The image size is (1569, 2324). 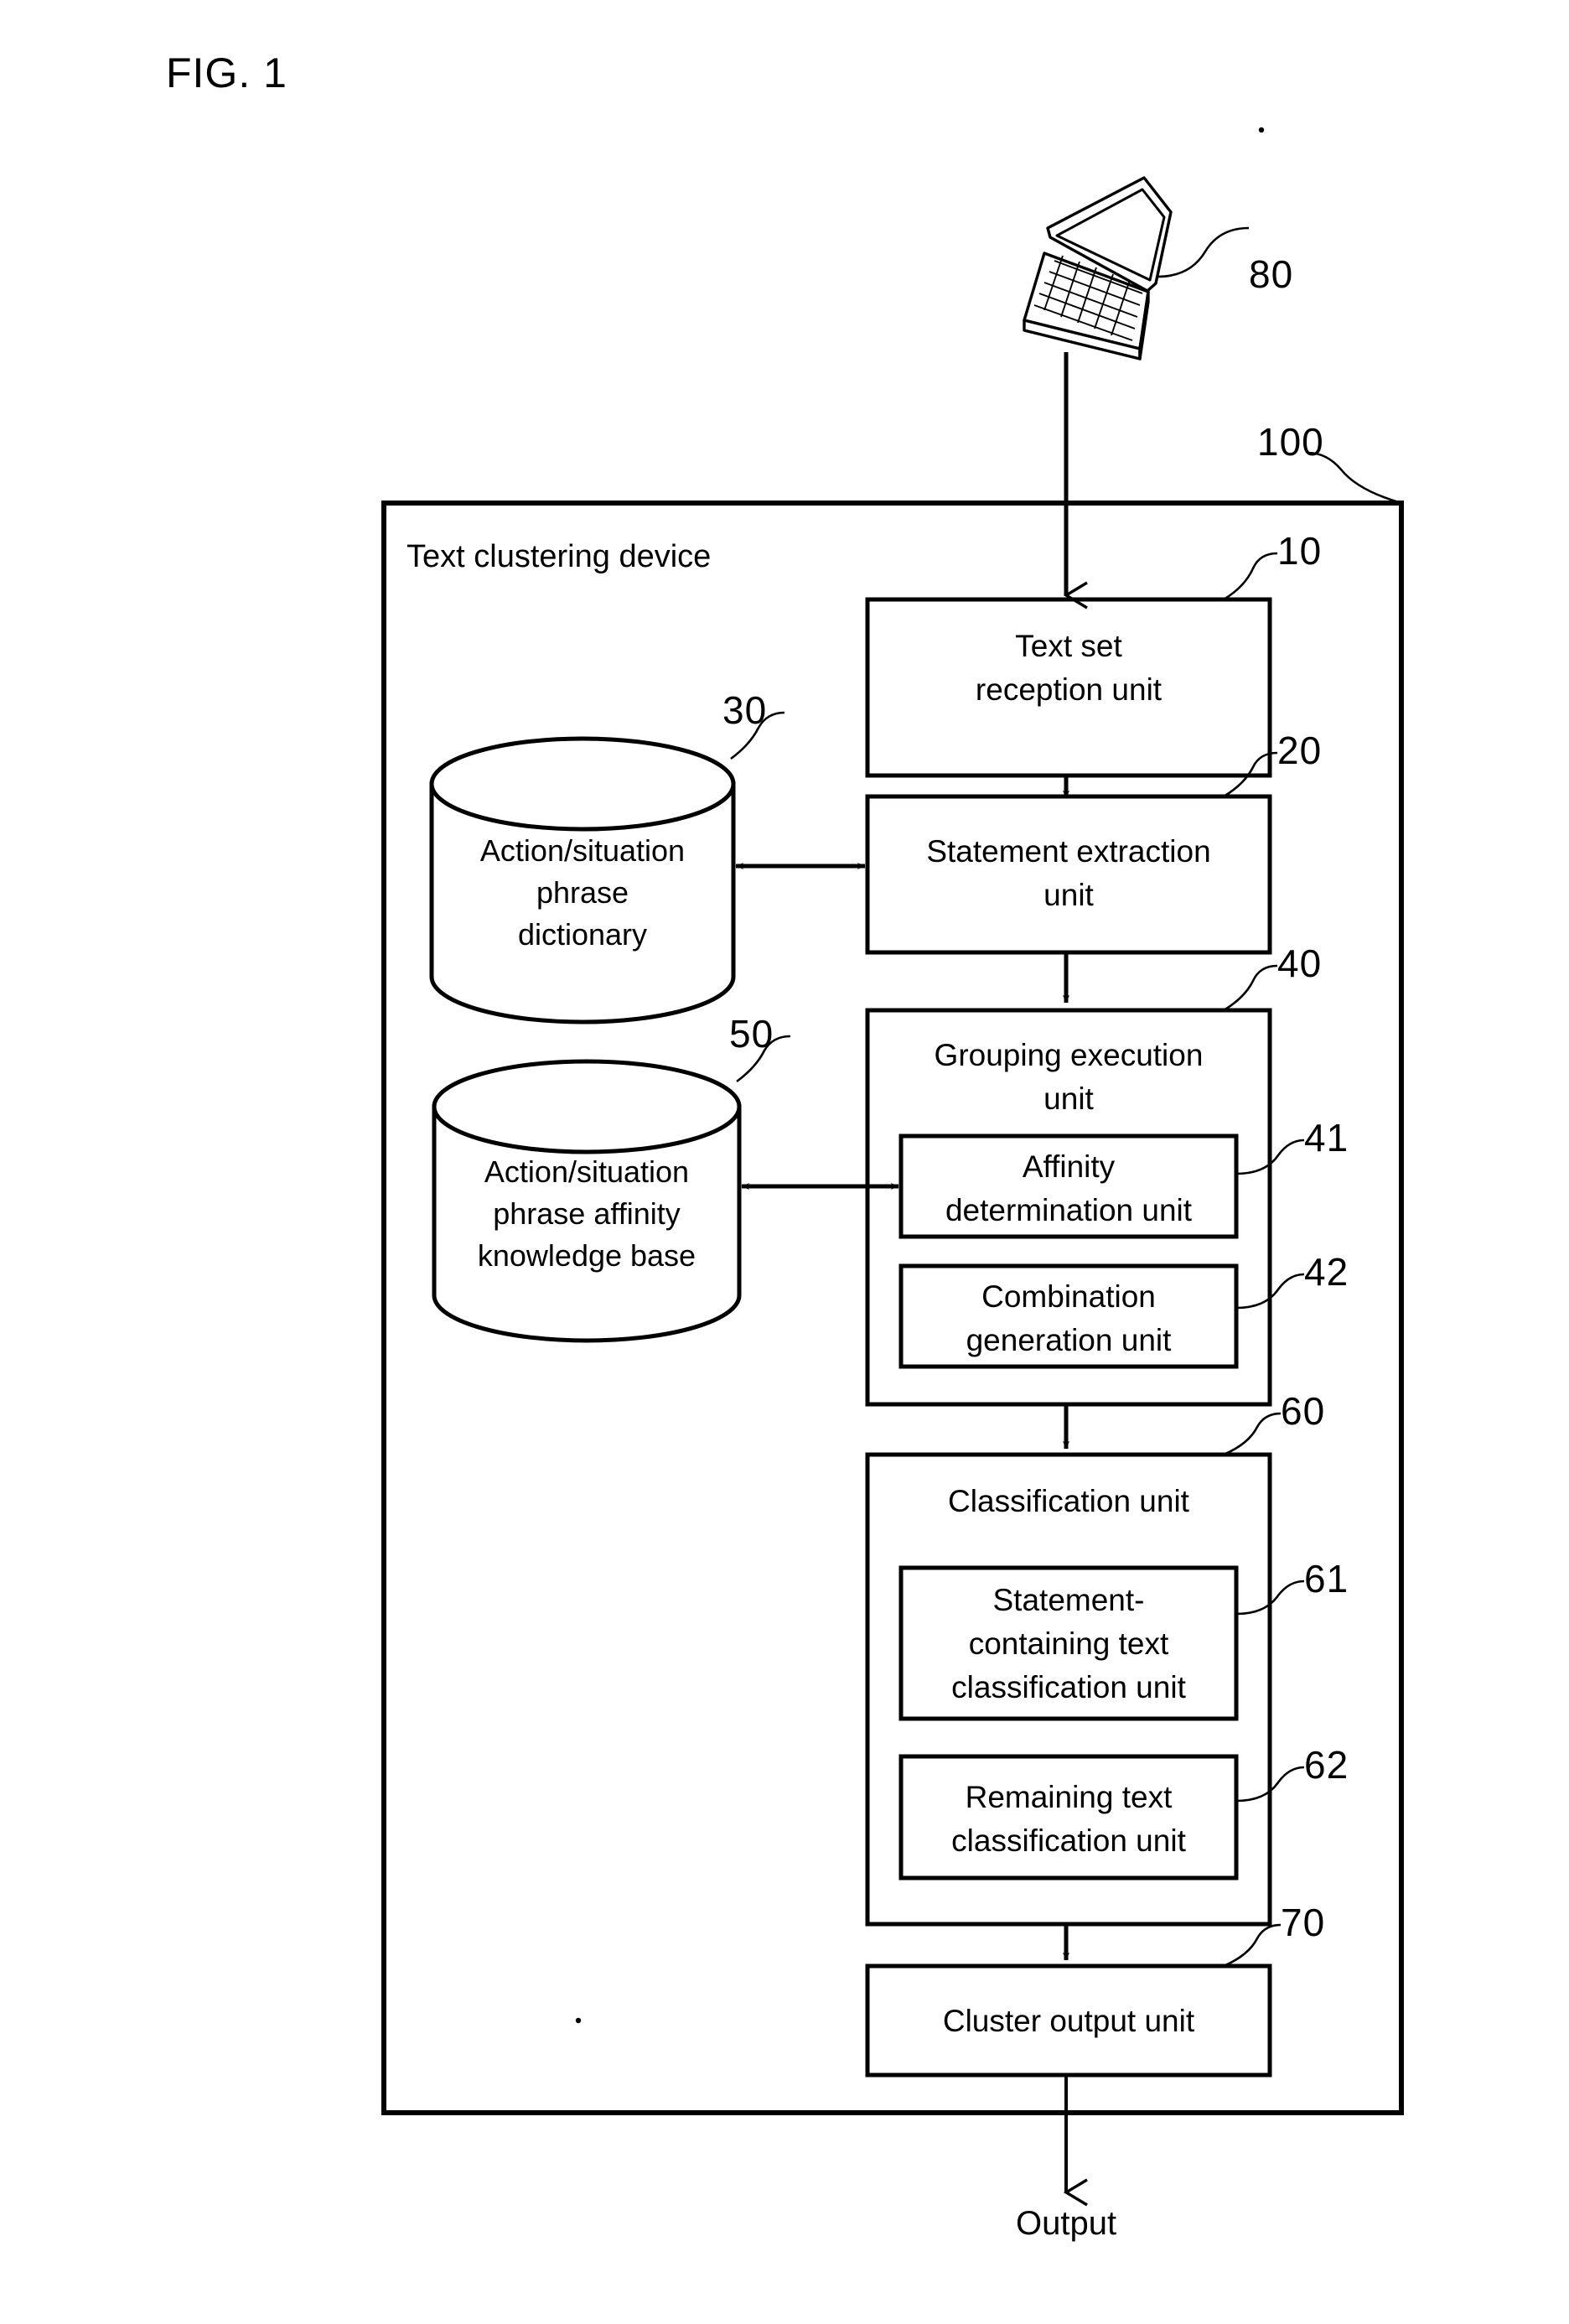 I want to click on ref-numeral-70: 70, so click(x=1304, y=1922).